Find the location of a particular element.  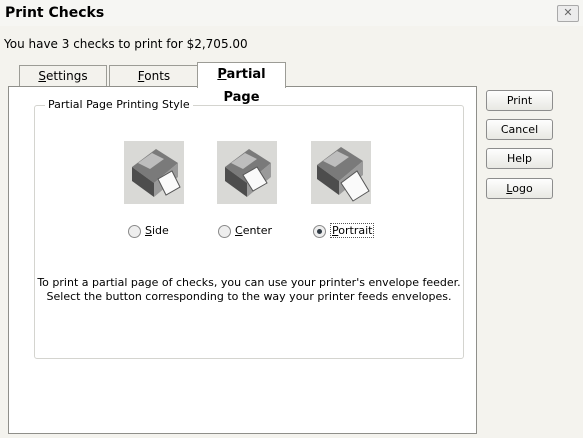

tab-settings: Settings is located at coordinates (63, 75).